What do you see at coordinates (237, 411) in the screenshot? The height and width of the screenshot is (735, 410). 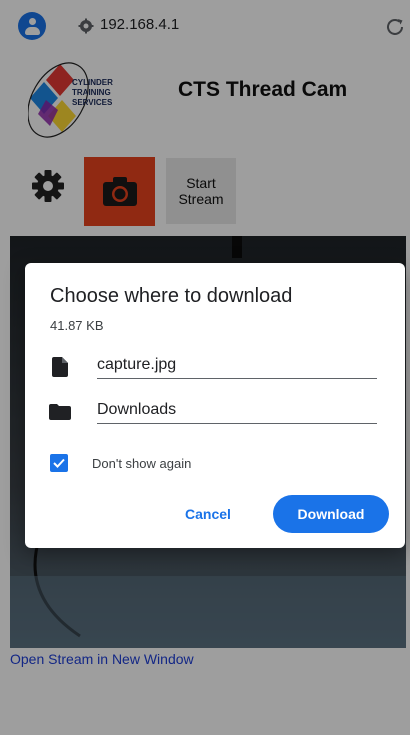 I see `location-field: Downloads` at bounding box center [237, 411].